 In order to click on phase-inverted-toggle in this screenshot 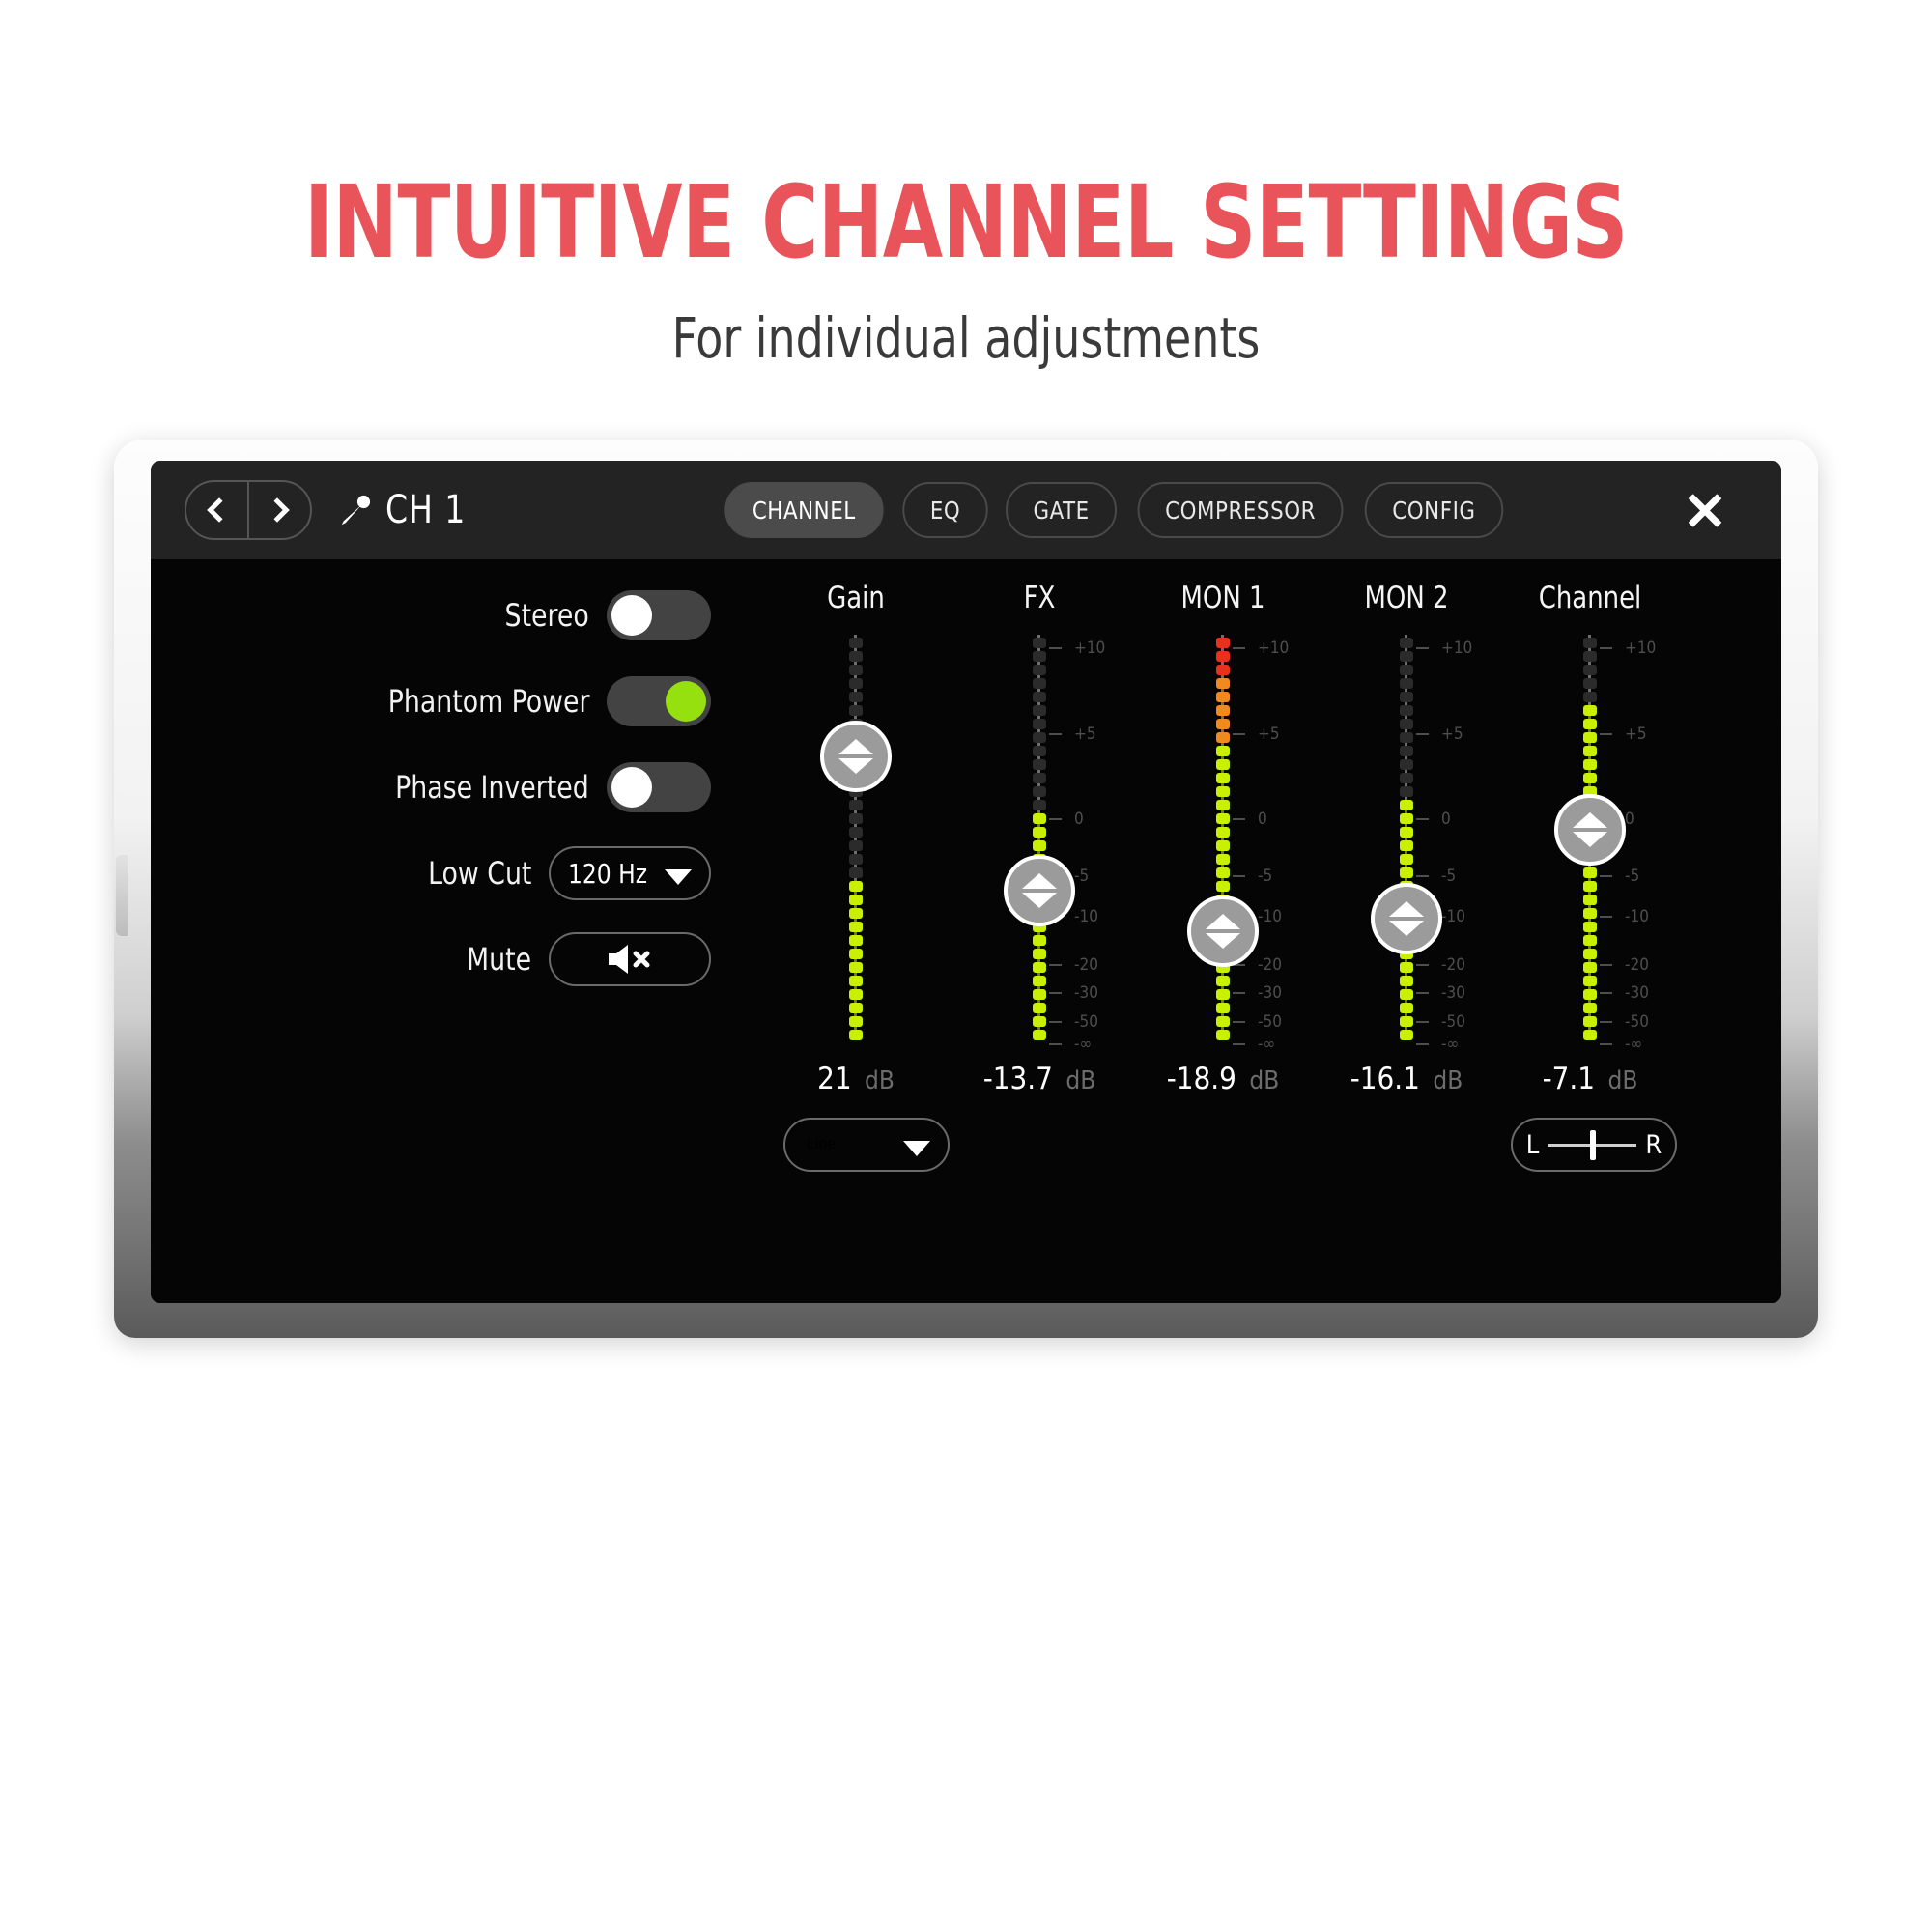, I will do `click(659, 787)`.